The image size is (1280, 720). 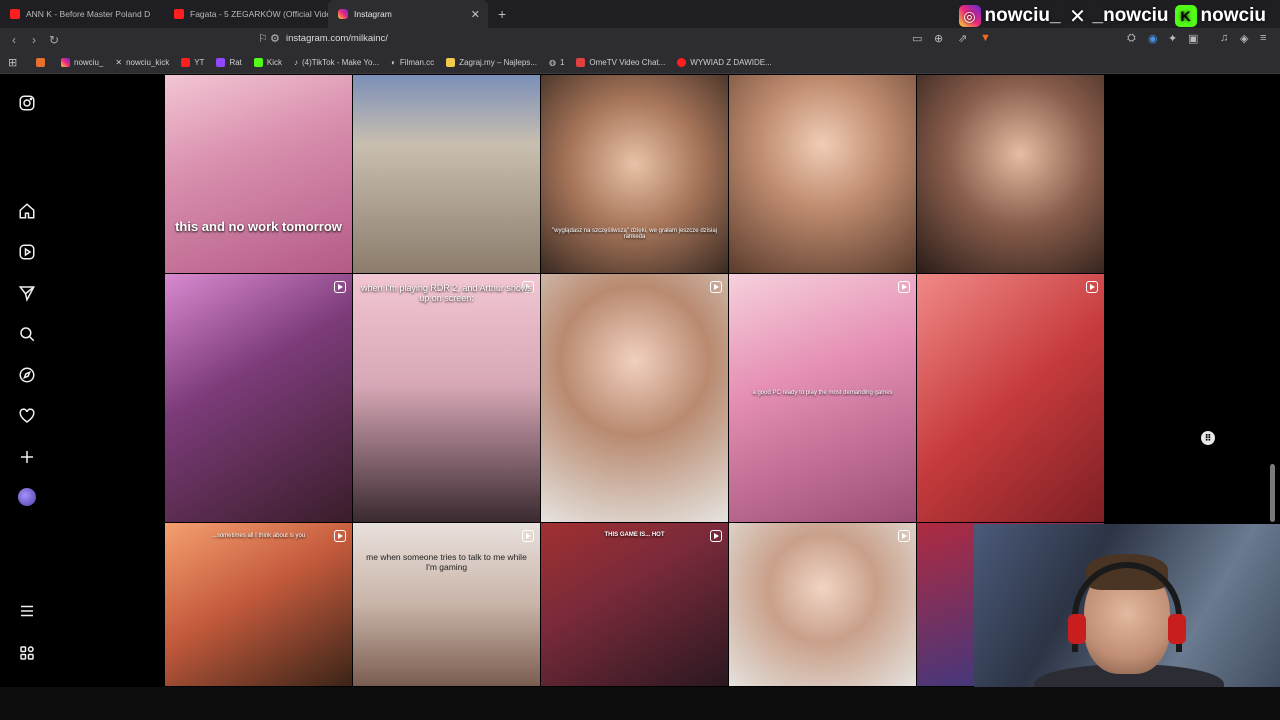 I want to click on tab-instagram: Instagram ✕, so click(x=408, y=14).